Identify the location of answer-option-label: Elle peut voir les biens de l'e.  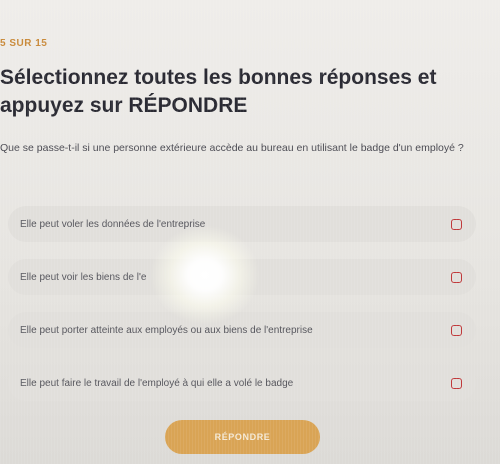
(83, 277).